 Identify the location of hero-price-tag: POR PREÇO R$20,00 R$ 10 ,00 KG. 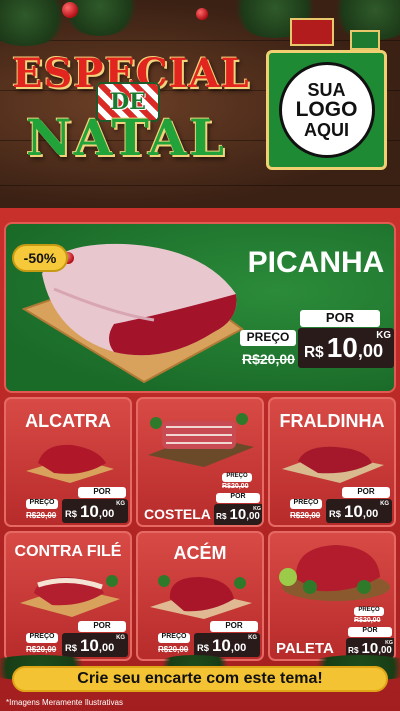
(316, 341).